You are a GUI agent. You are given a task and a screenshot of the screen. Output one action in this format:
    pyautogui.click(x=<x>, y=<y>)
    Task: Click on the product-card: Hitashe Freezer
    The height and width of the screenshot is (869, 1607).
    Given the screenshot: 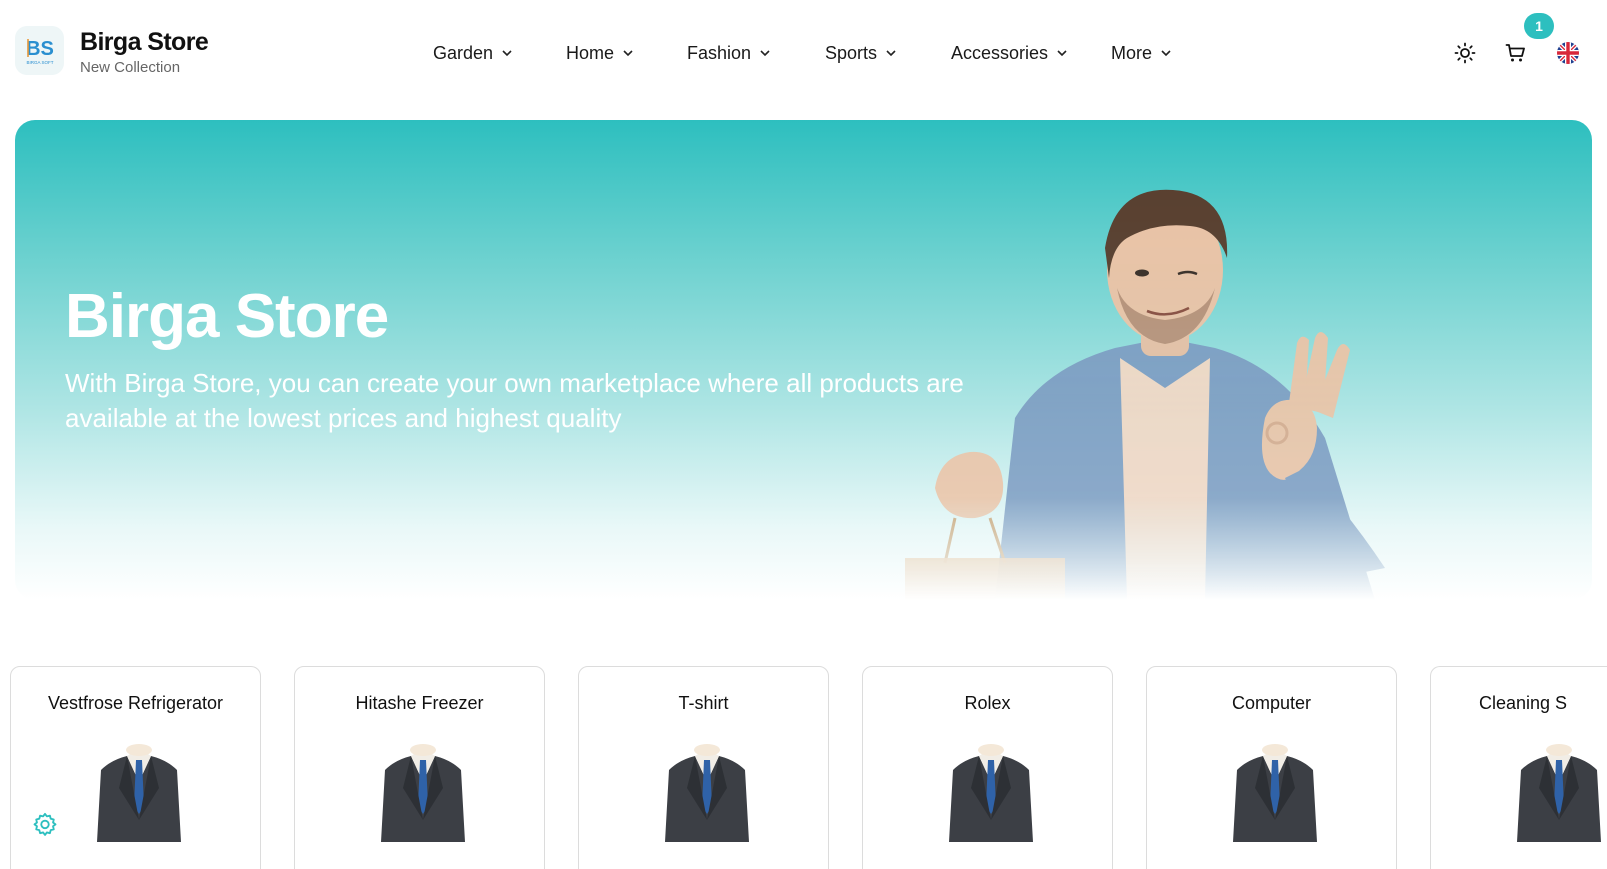 What is the action you would take?
    pyautogui.click(x=419, y=767)
    